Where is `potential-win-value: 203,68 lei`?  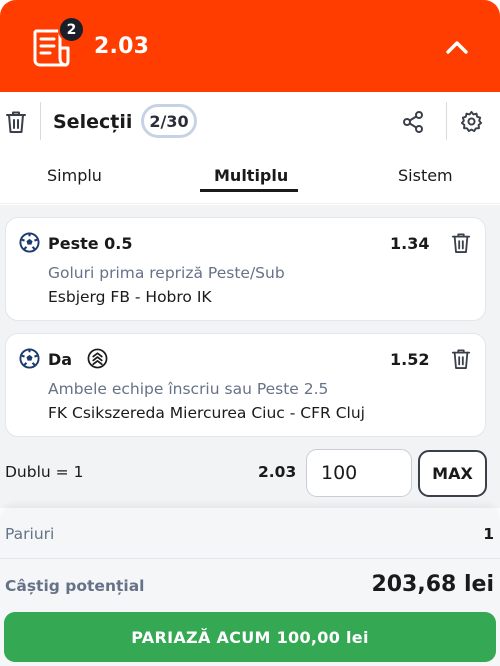 potential-win-value: 203,68 lei is located at coordinates (432, 584).